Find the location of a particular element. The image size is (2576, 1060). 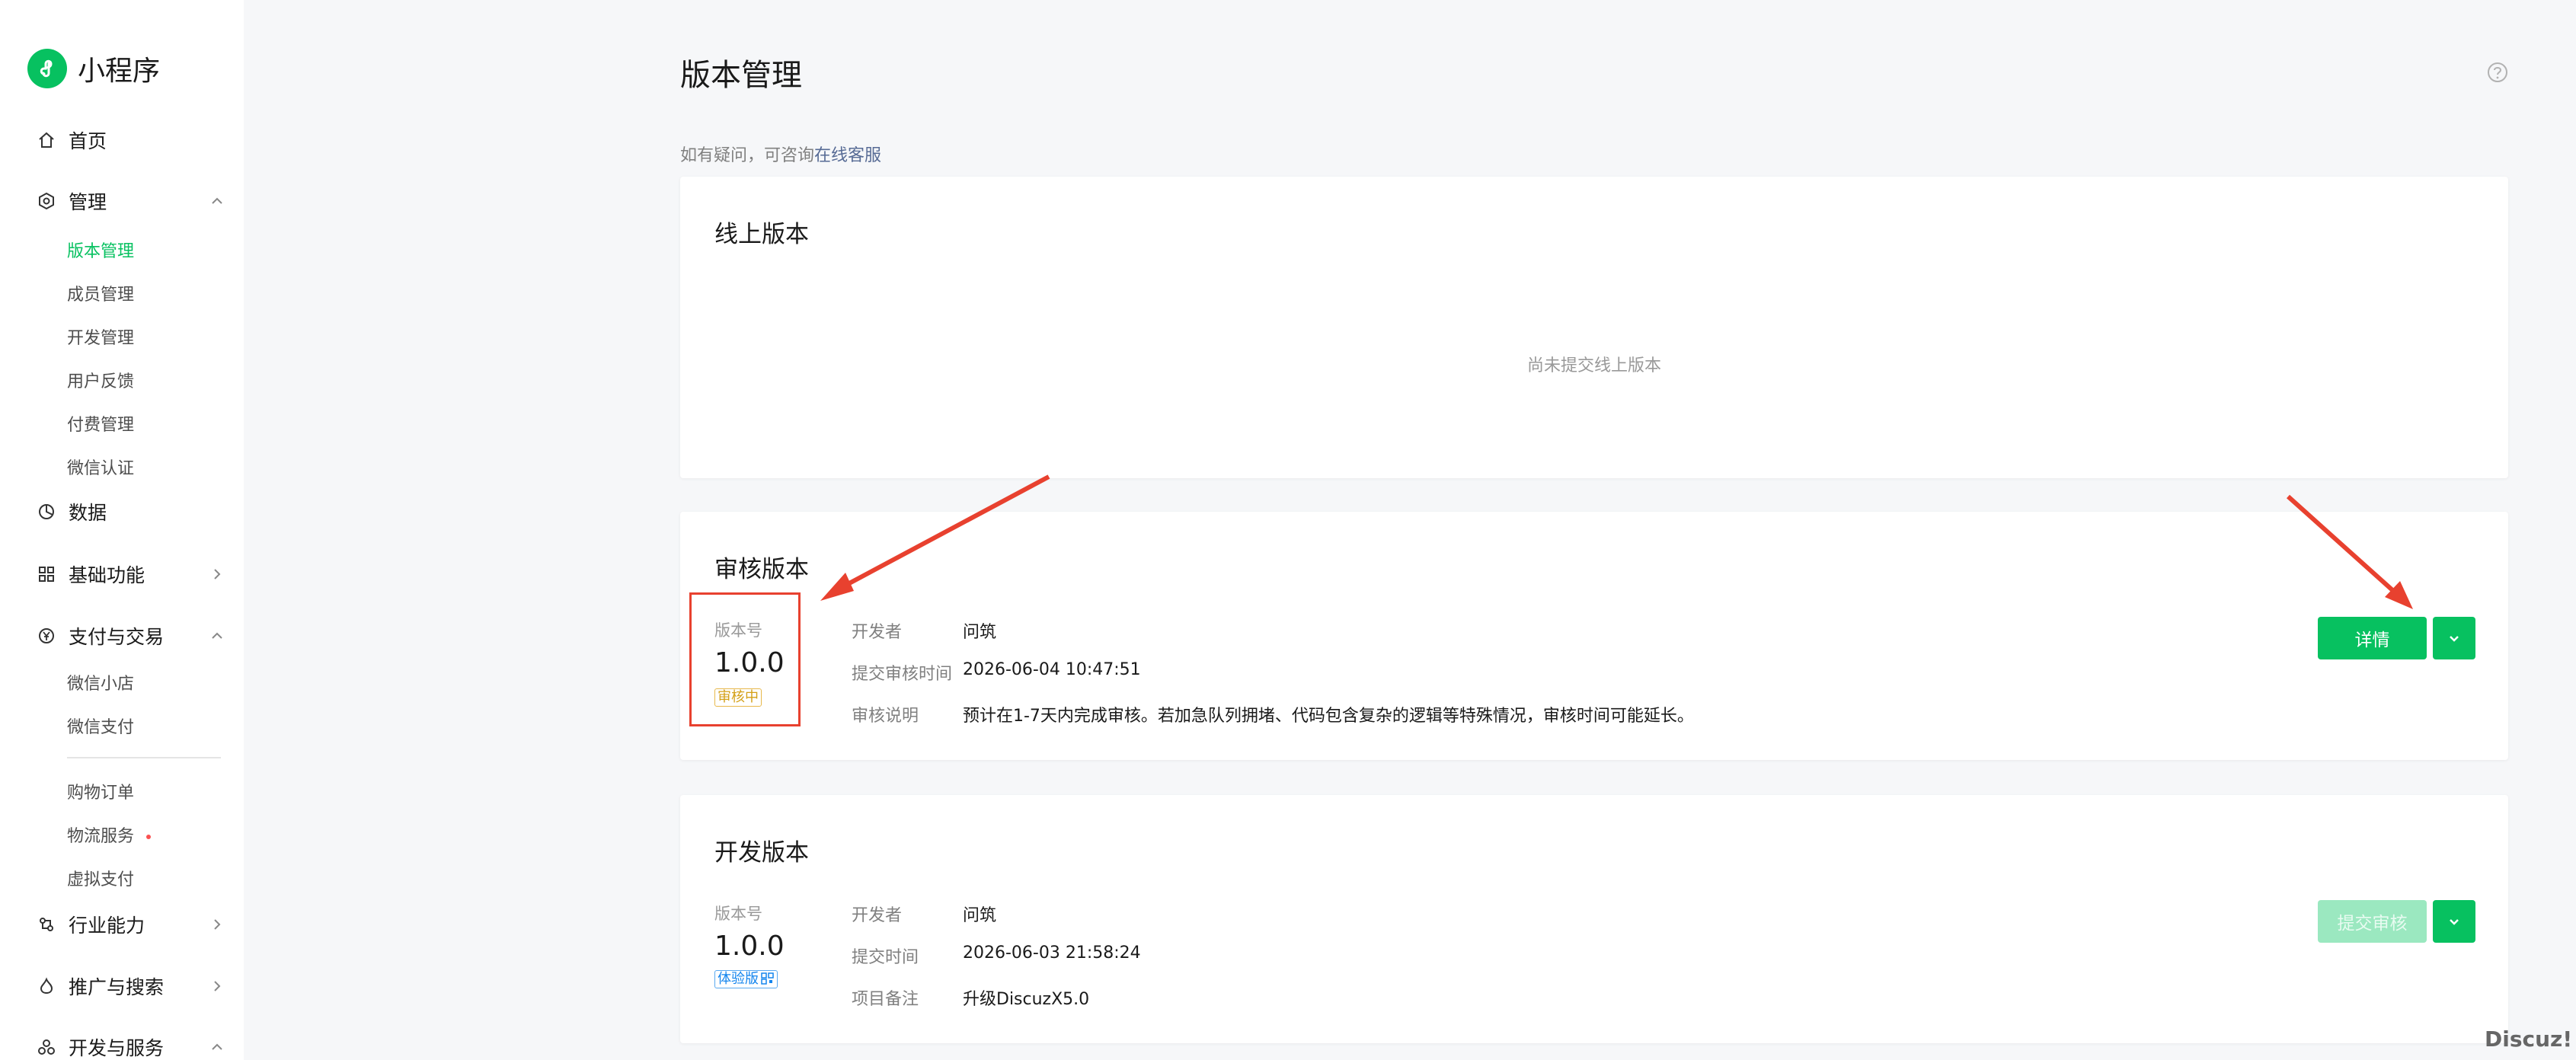

sidebar-item-wechat-shop: 微信小店 is located at coordinates (100, 682).